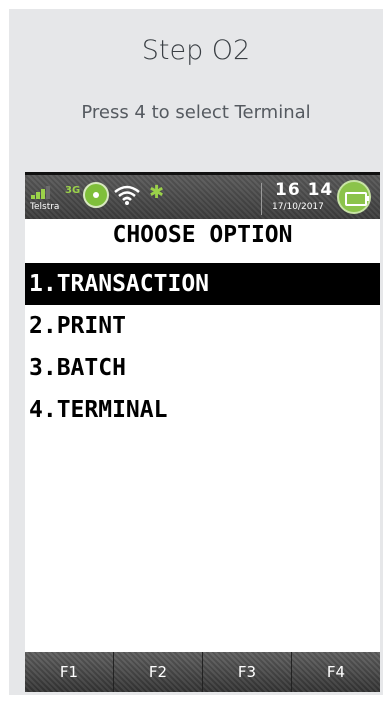 The height and width of the screenshot is (704, 392). I want to click on status-bar: 3G Telstra ✱ 16 14 17/10/2017, so click(202, 195).